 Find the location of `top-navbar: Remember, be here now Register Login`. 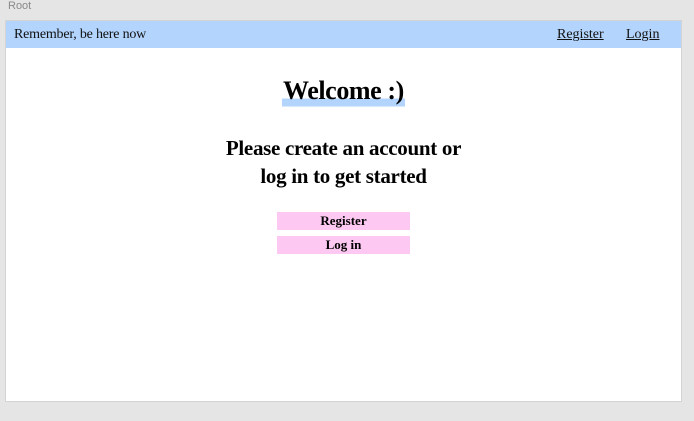

top-navbar: Remember, be here now Register Login is located at coordinates (343, 34).